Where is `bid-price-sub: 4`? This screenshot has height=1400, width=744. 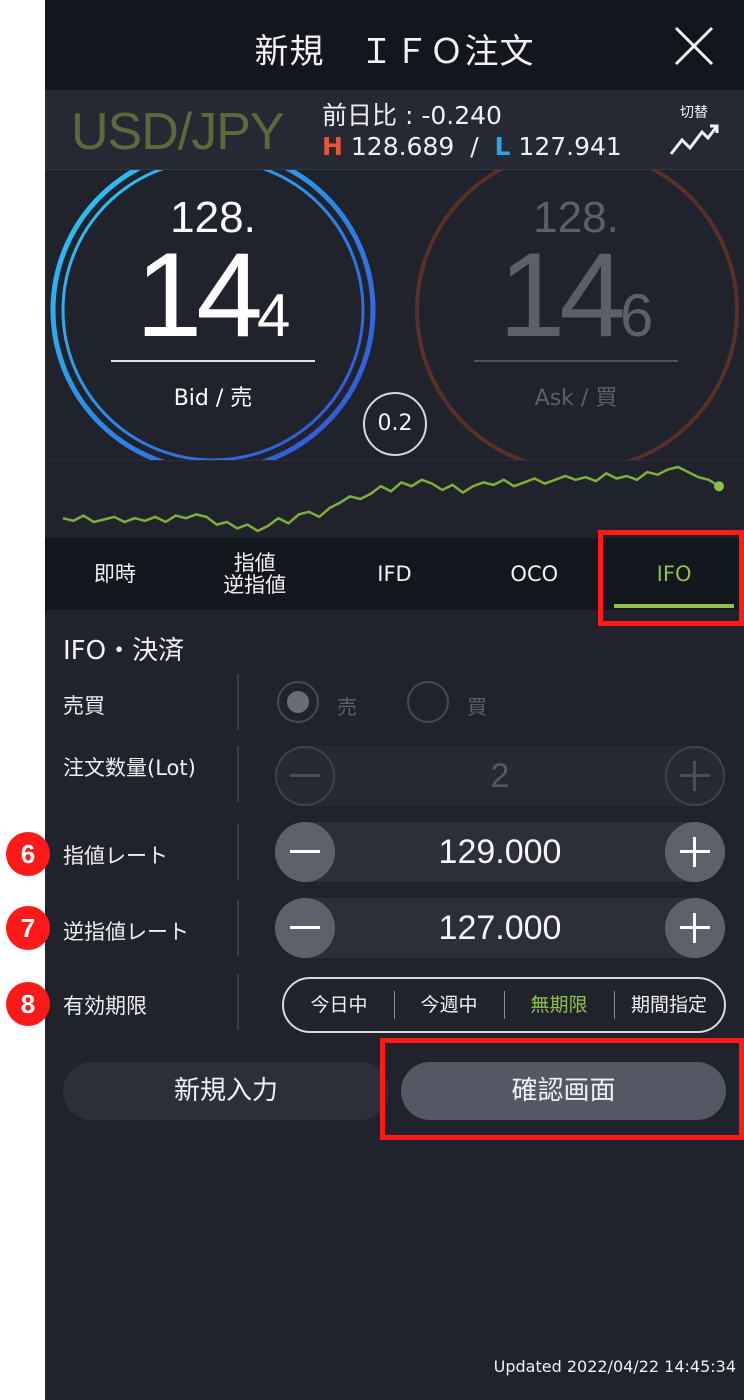 bid-price-sub: 4 is located at coordinates (274, 315).